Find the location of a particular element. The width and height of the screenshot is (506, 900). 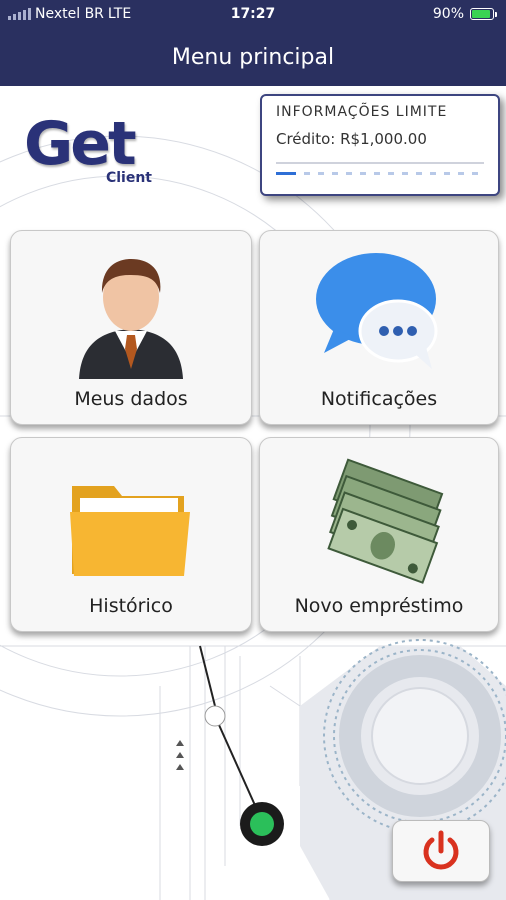

historico-label: Histórico is located at coordinates (131, 606).